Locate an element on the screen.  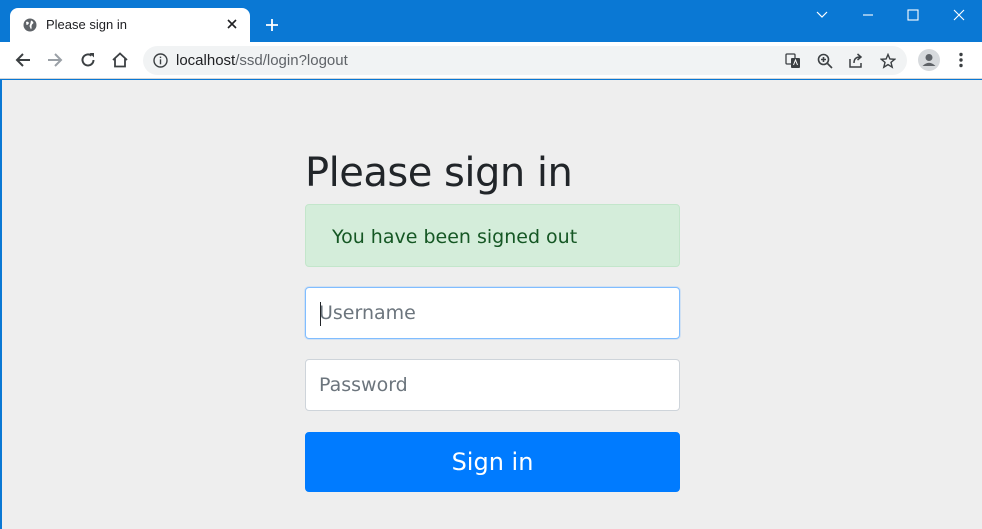
close-icon is located at coordinates (959, 15).